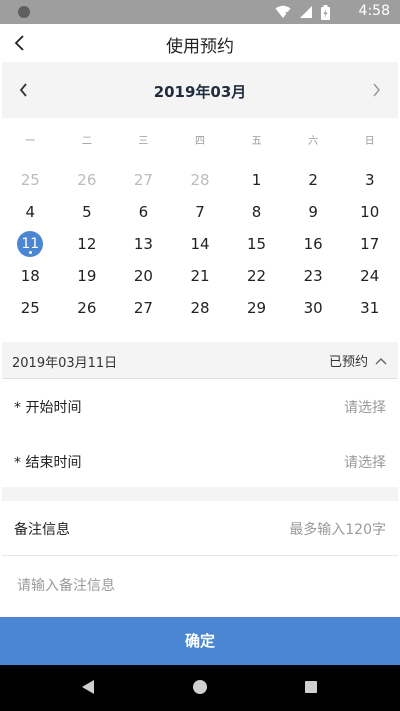  What do you see at coordinates (87, 276) in the screenshot?
I see `calendar-day: 19` at bounding box center [87, 276].